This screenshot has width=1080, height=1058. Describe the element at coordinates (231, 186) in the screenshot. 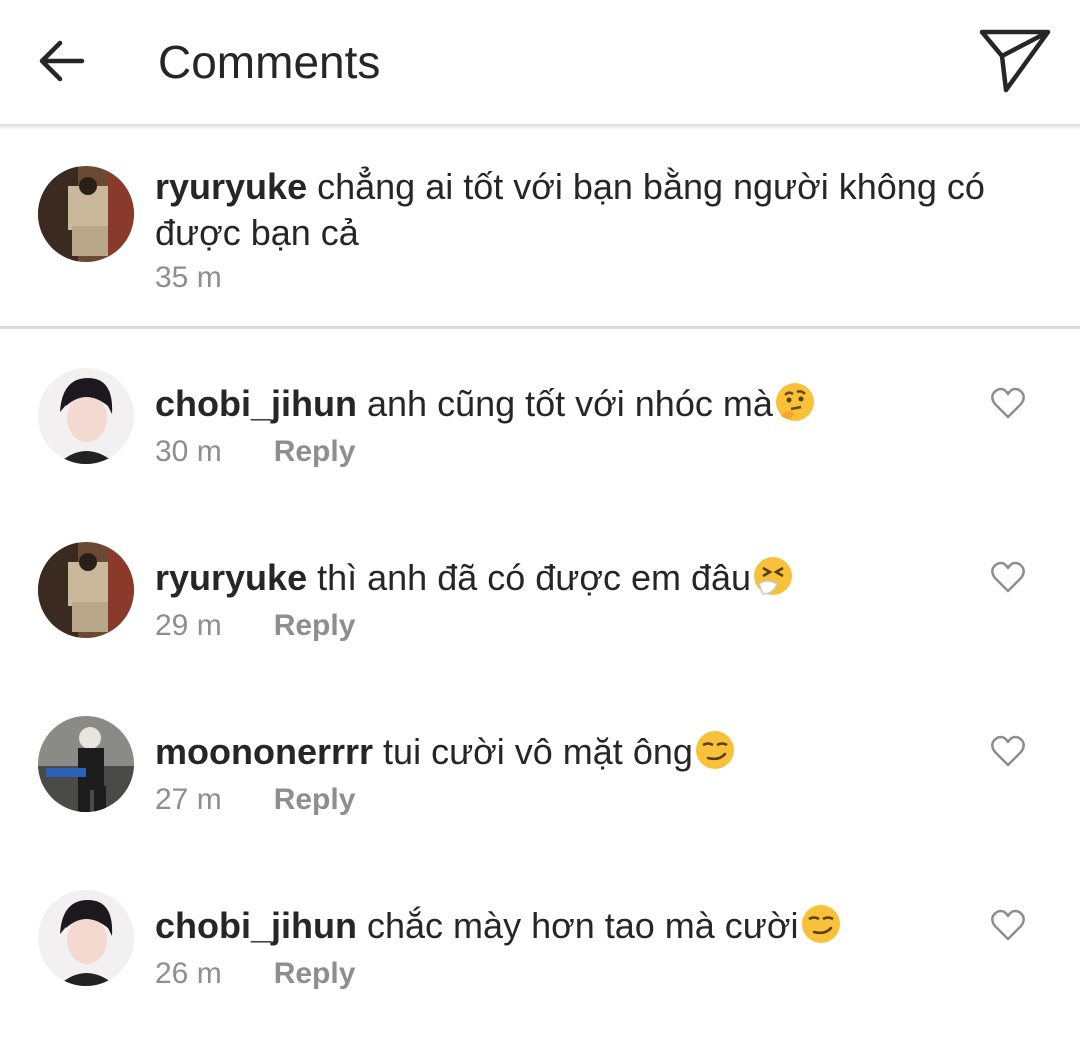

I see `caption-username: ryuryuke` at that location.